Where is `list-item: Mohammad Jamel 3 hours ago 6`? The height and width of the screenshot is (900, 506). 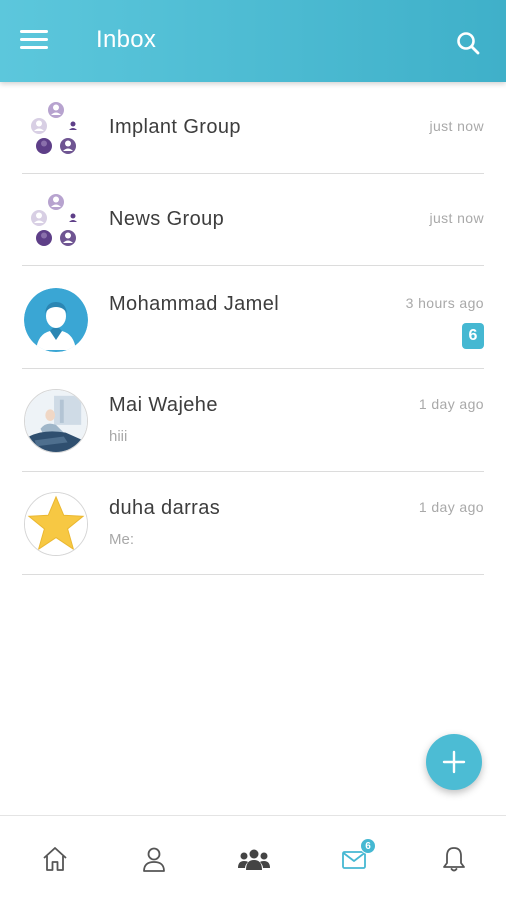
list-item: Mohammad Jamel 3 hours ago 6 is located at coordinates (253, 317).